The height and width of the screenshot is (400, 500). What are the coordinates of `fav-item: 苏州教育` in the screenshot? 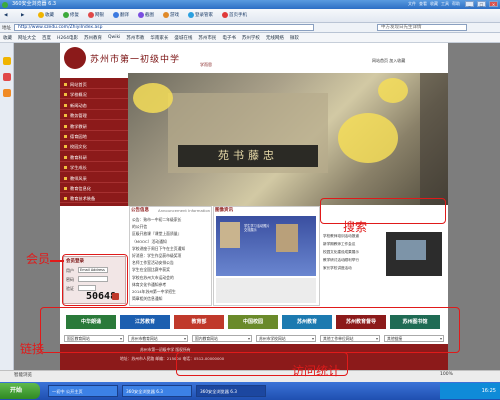 It's located at (93, 38).